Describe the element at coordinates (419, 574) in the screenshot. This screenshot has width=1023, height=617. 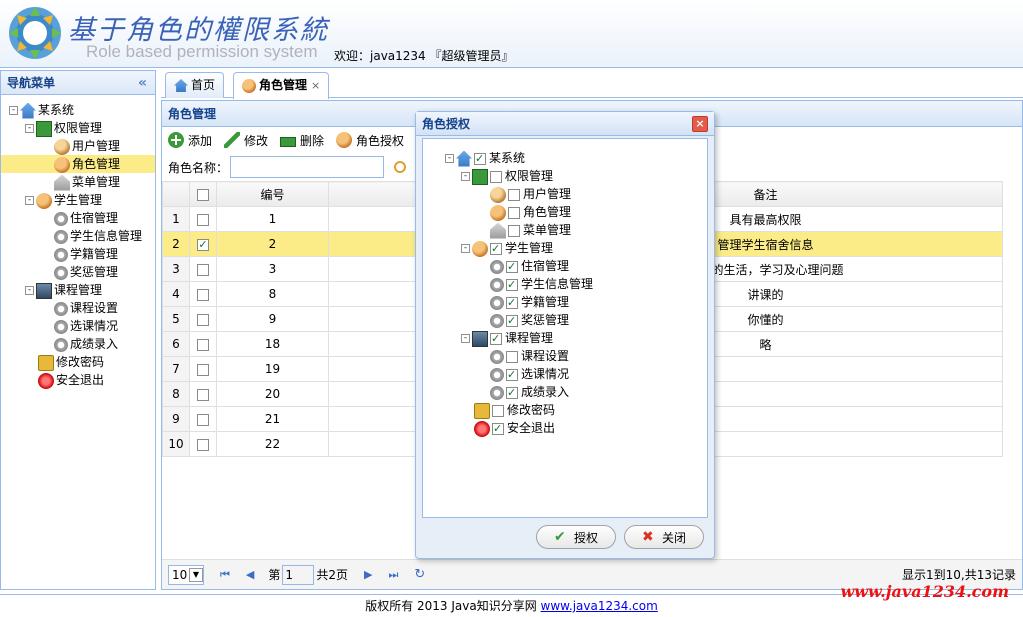
I see `refresh-icon: ↻` at that location.